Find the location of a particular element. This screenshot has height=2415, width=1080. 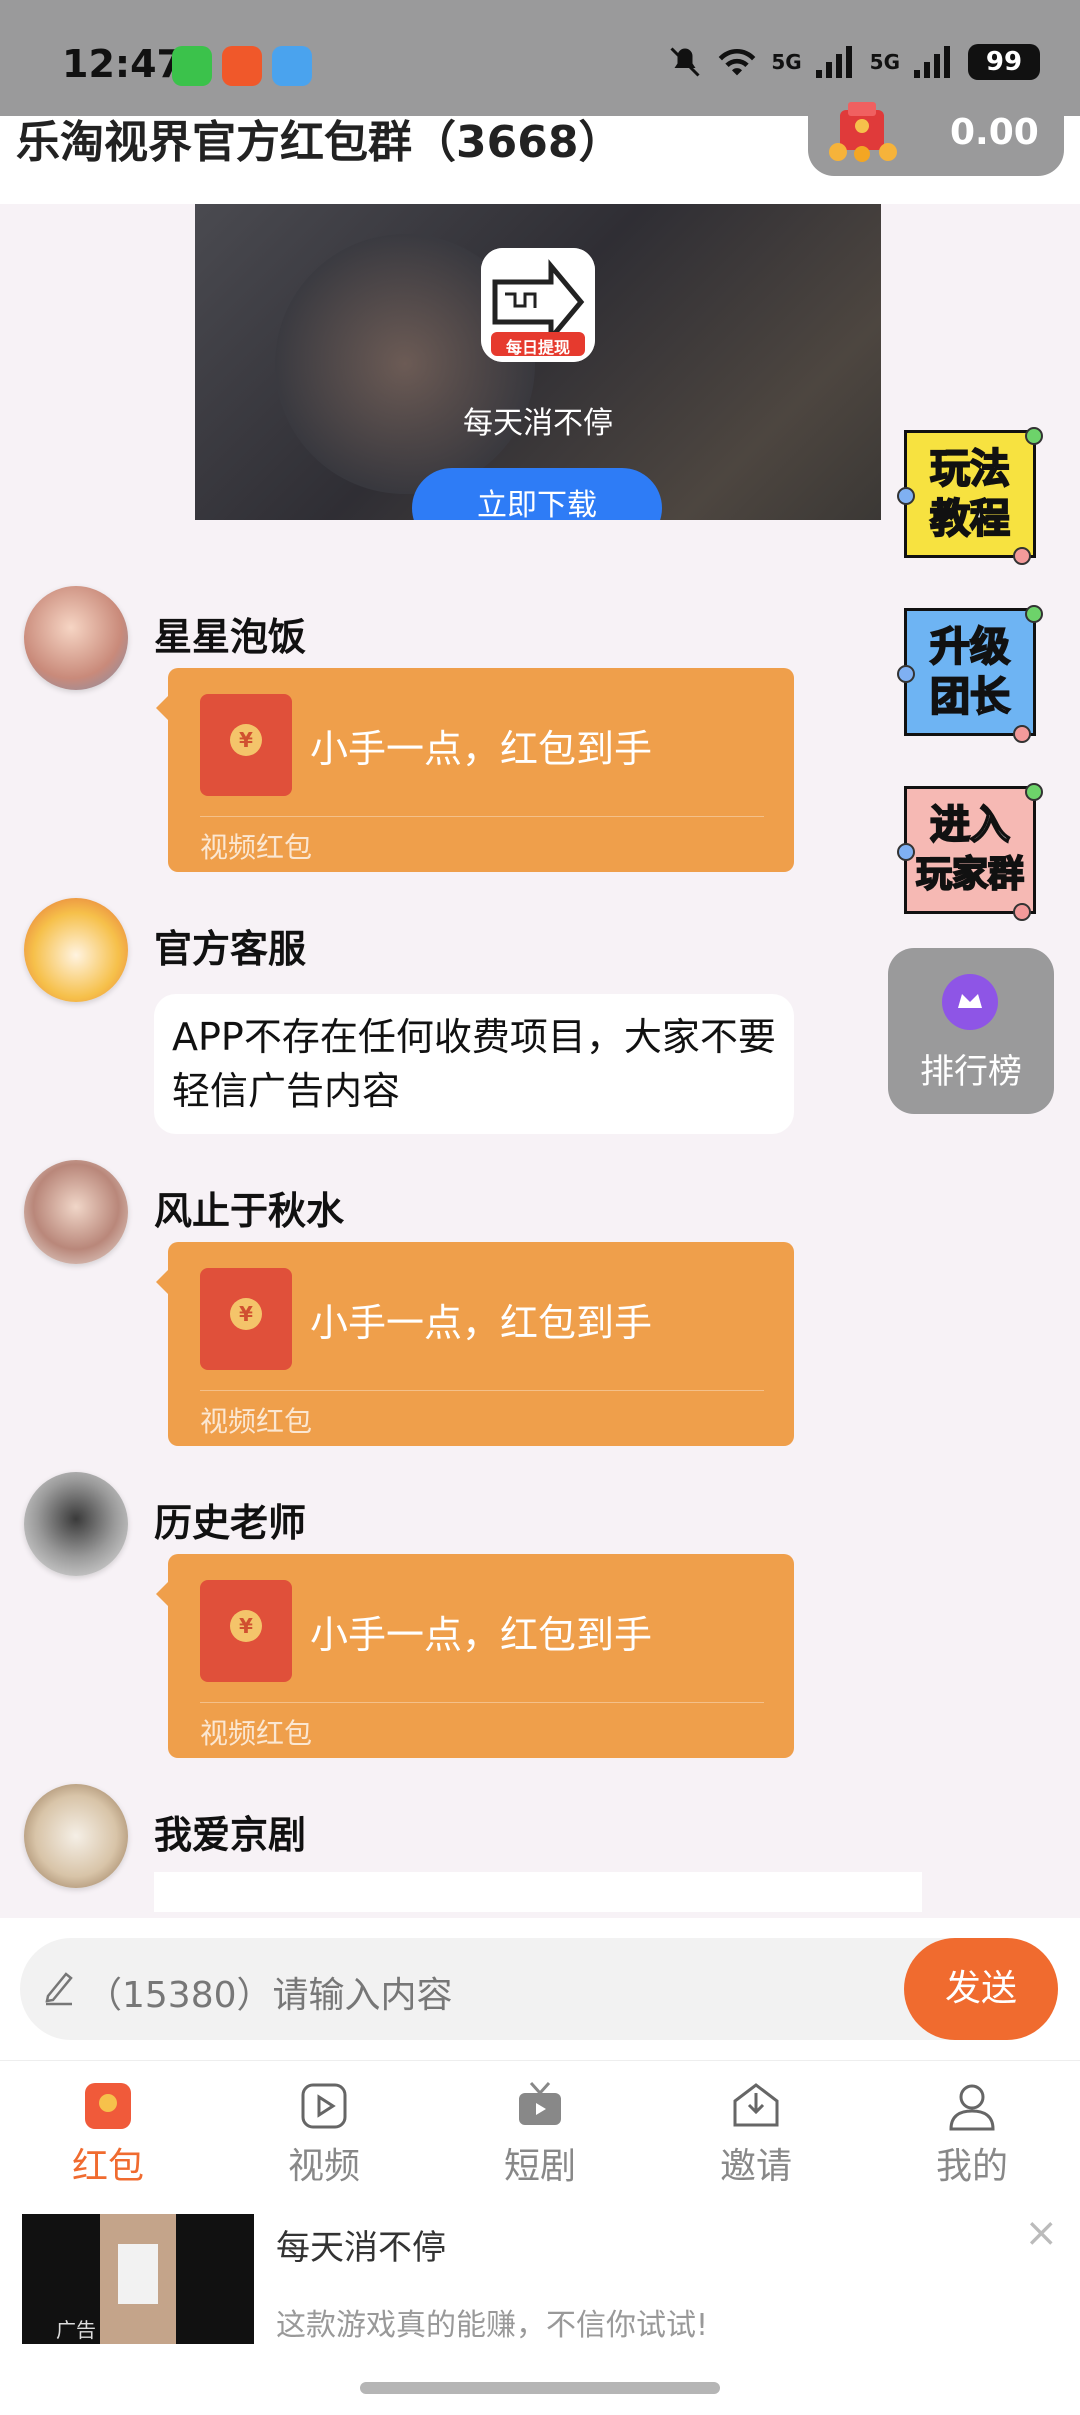

text-bubble: APP不存在任何收费项目，大家不要轻信广告内容 is located at coordinates (474, 1064).